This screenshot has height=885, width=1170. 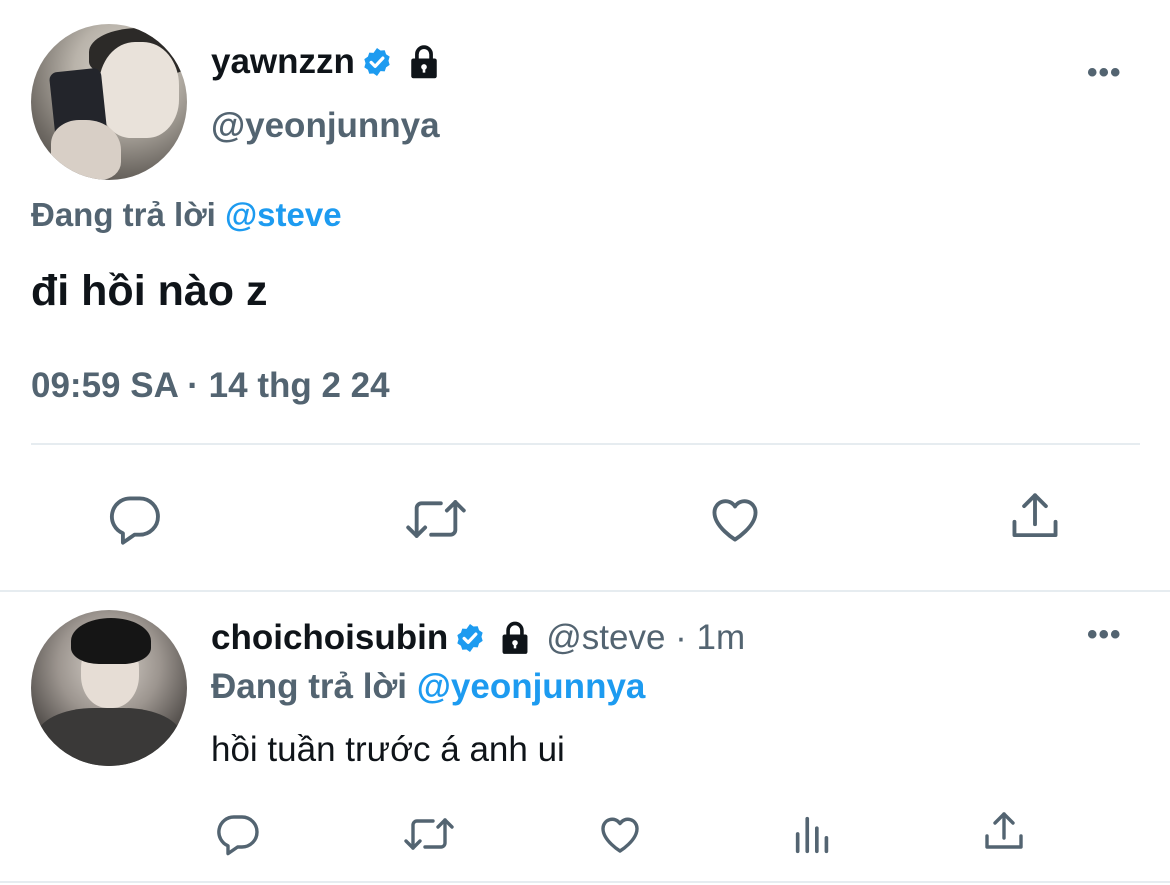 I want to click on reply-header: choichoisubin @steve · 1m, so click(x=478, y=638).